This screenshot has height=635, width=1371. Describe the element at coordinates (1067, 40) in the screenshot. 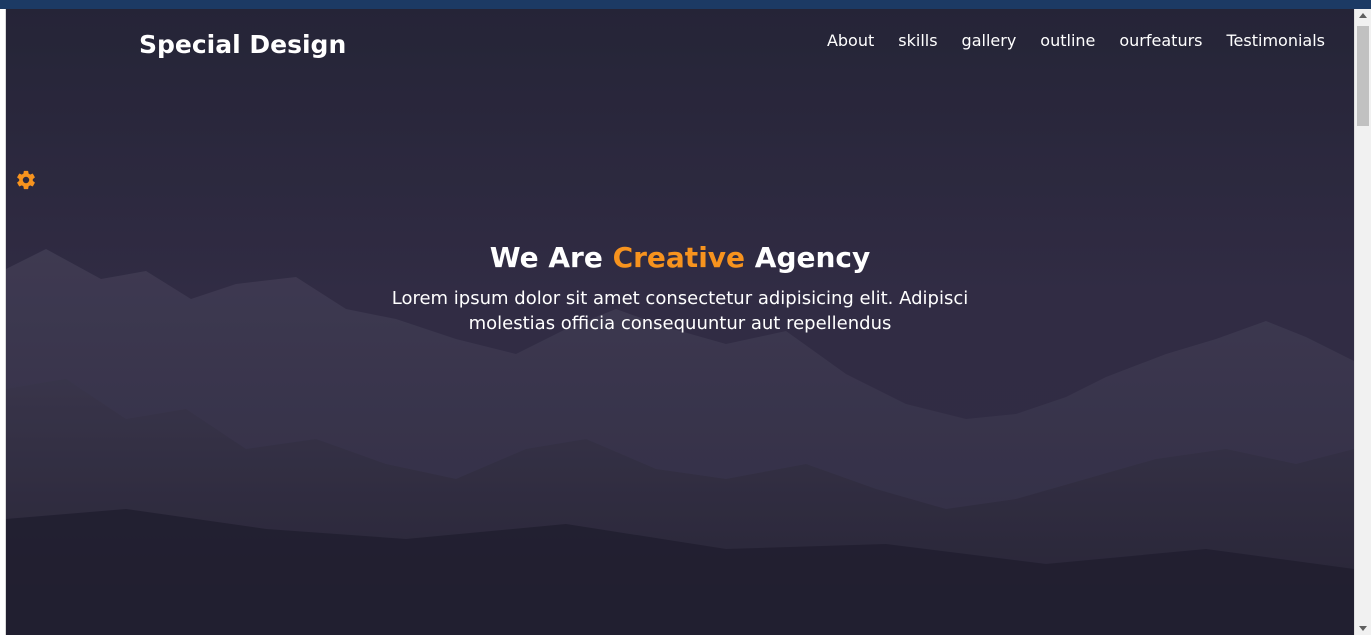

I see `nav-link-outline: outline` at that location.